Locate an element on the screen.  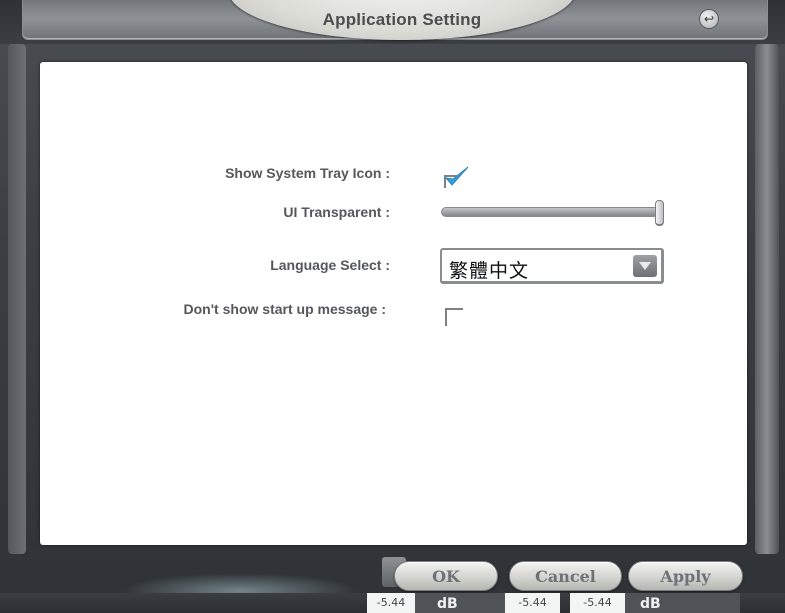
language-label: Language Select : is located at coordinates (330, 265).